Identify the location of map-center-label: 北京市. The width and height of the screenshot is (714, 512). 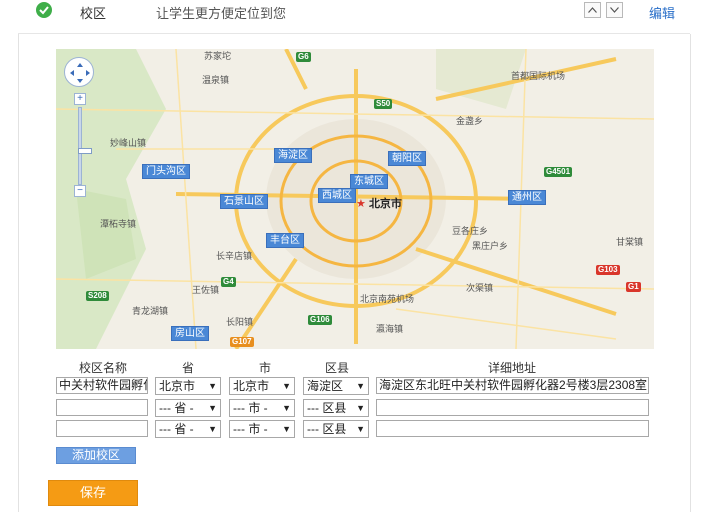
(385, 204).